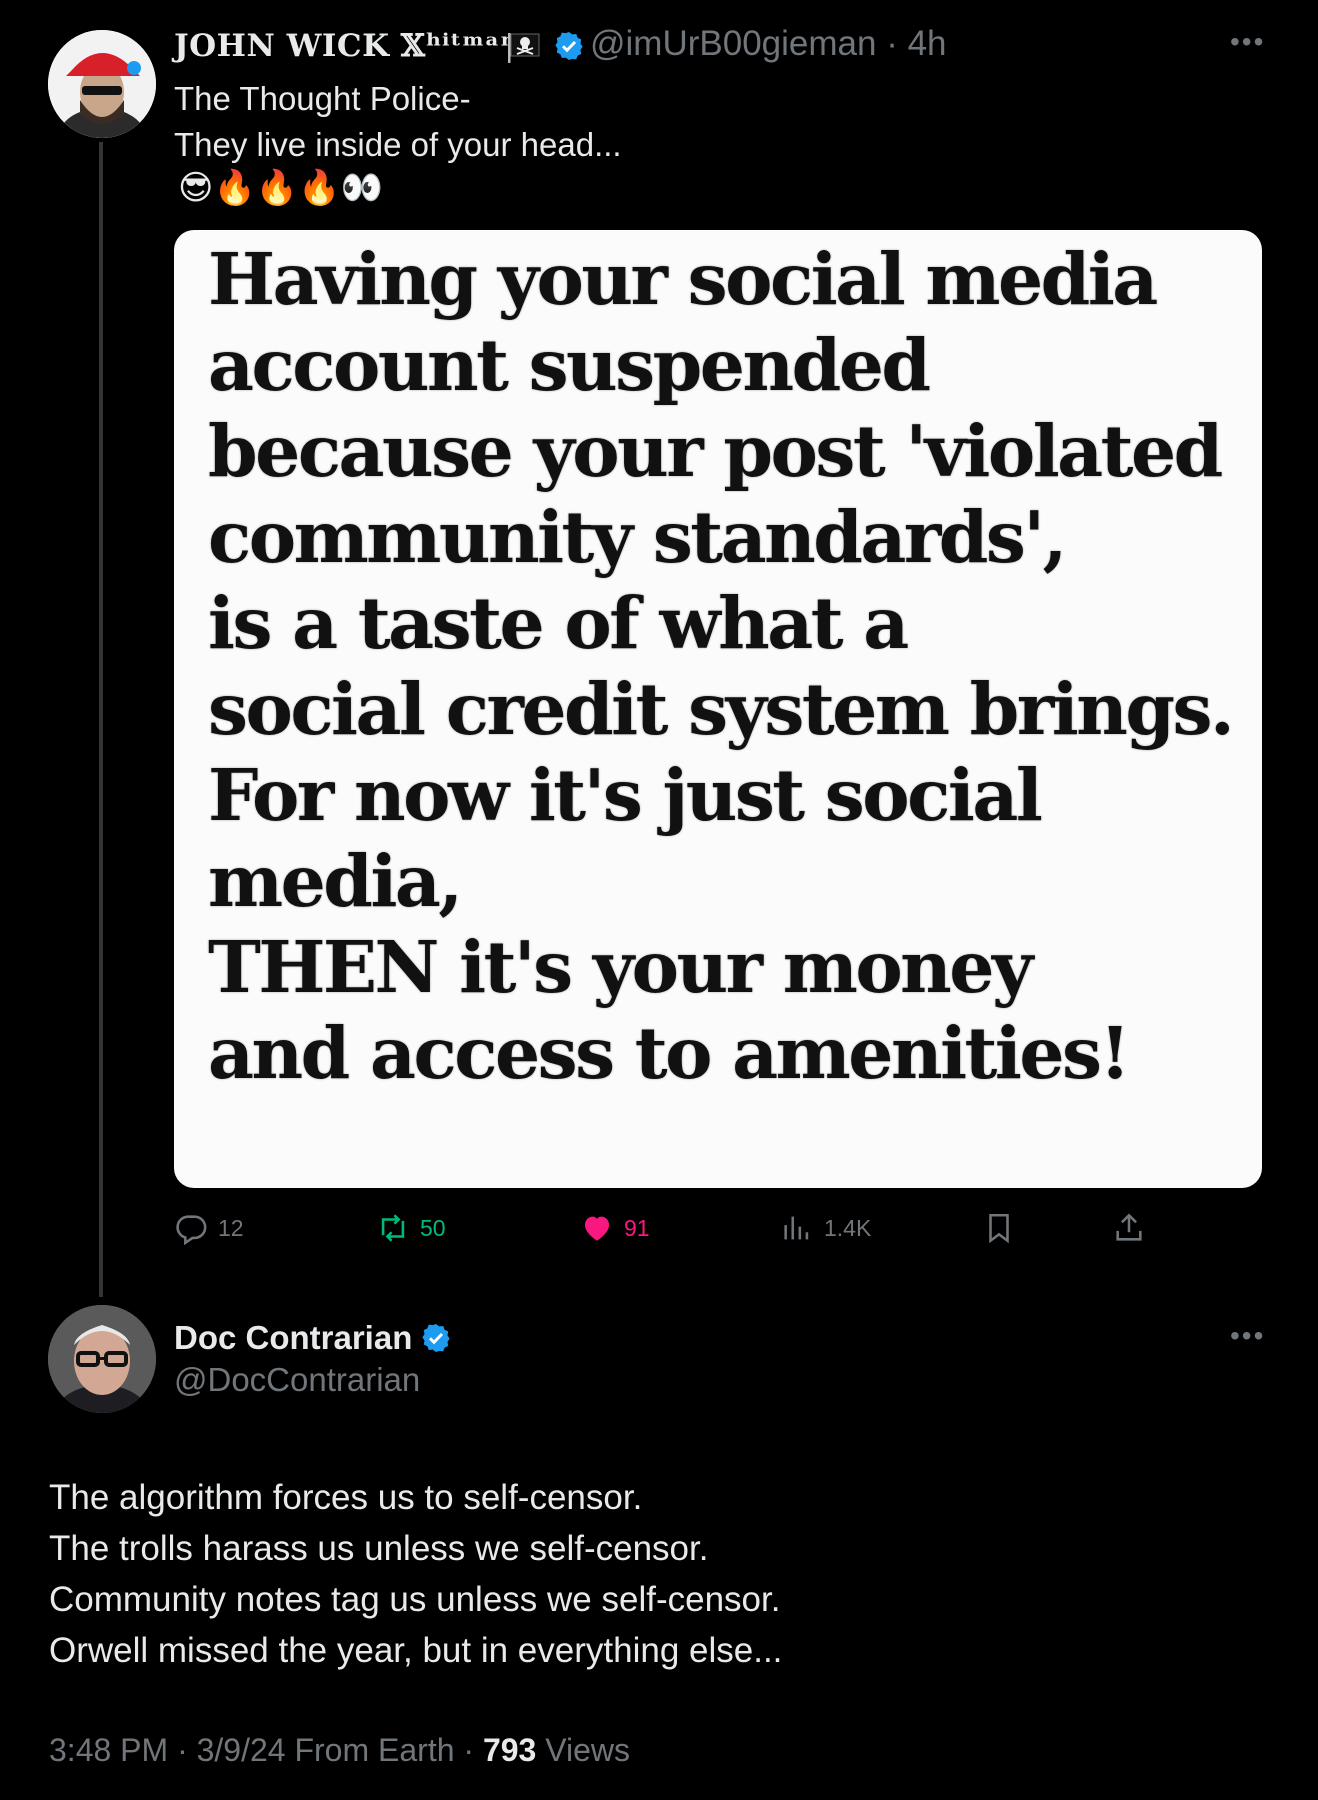 Image resolution: width=1318 pixels, height=1800 pixels. Describe the element at coordinates (231, 1227) in the screenshot. I see `reply-count: 12` at that location.